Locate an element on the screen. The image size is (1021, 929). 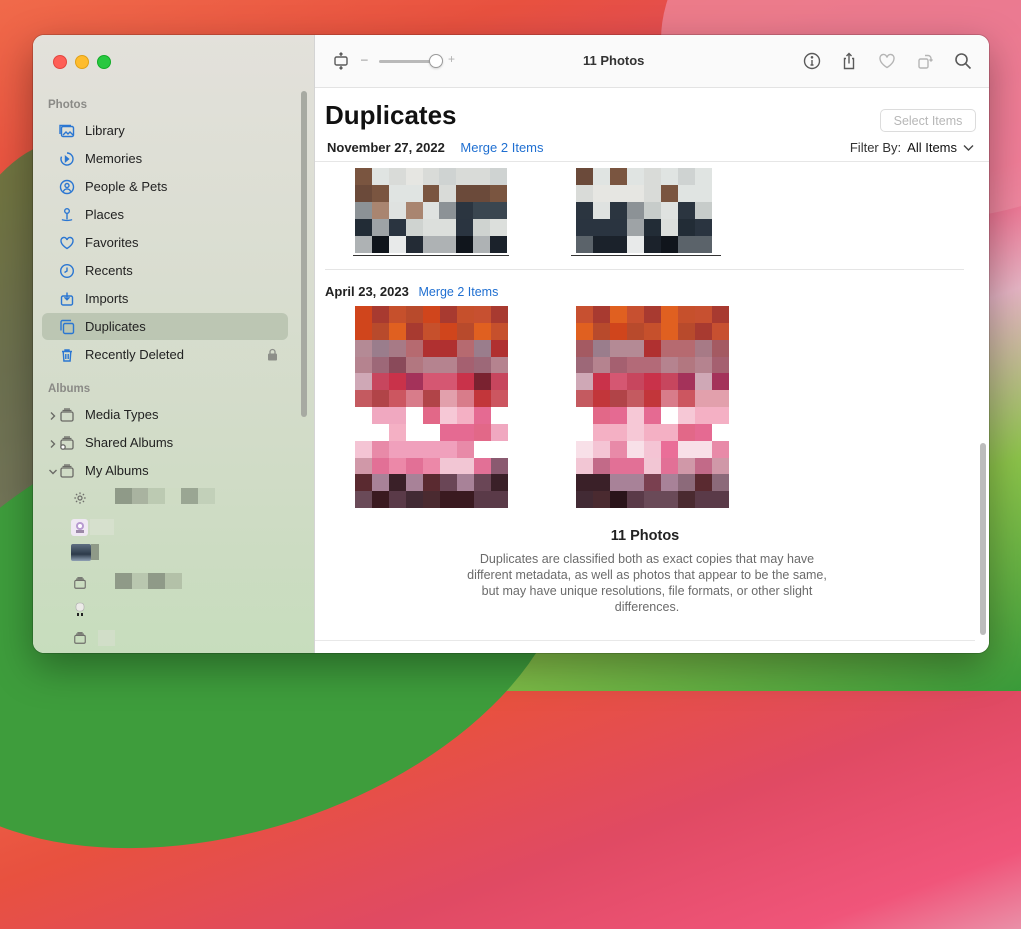
aspect-toggle-icon is located at coordinates (341, 61).